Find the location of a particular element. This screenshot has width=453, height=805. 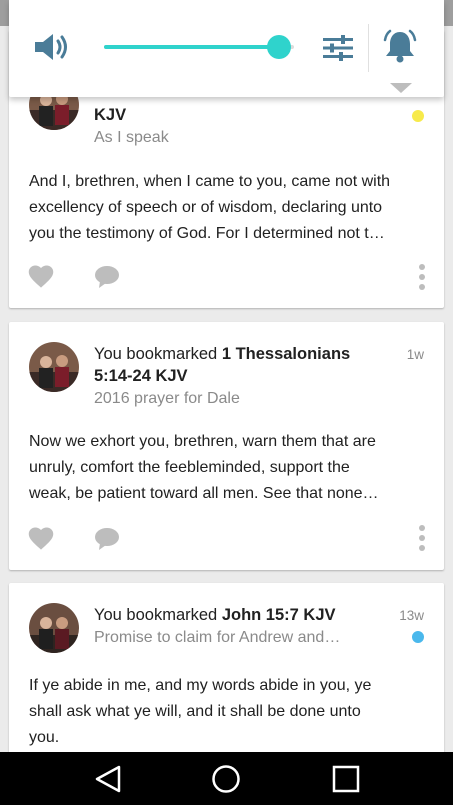

recents-square-icon is located at coordinates (346, 779).